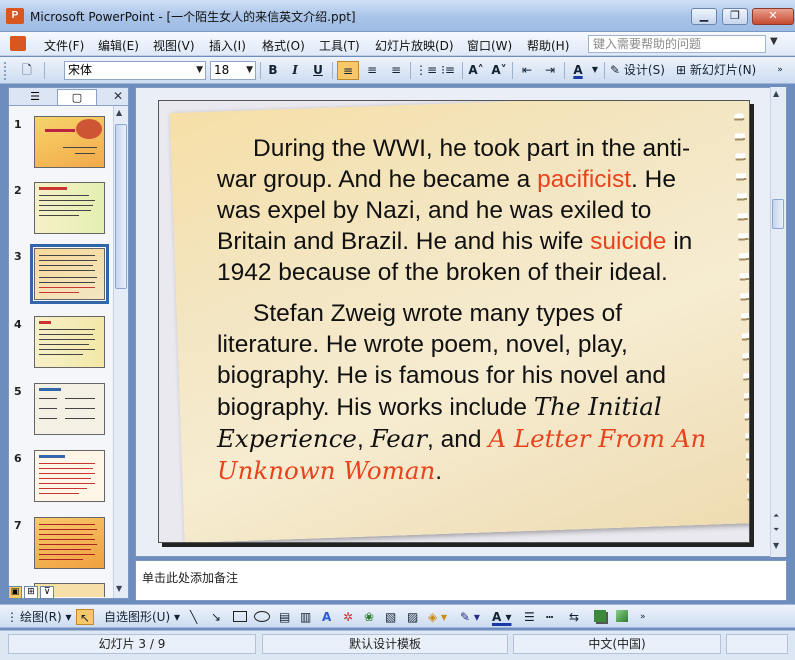 Image resolution: width=795 pixels, height=660 pixels. I want to click on font-name-select: 宋体 ▼, so click(135, 70).